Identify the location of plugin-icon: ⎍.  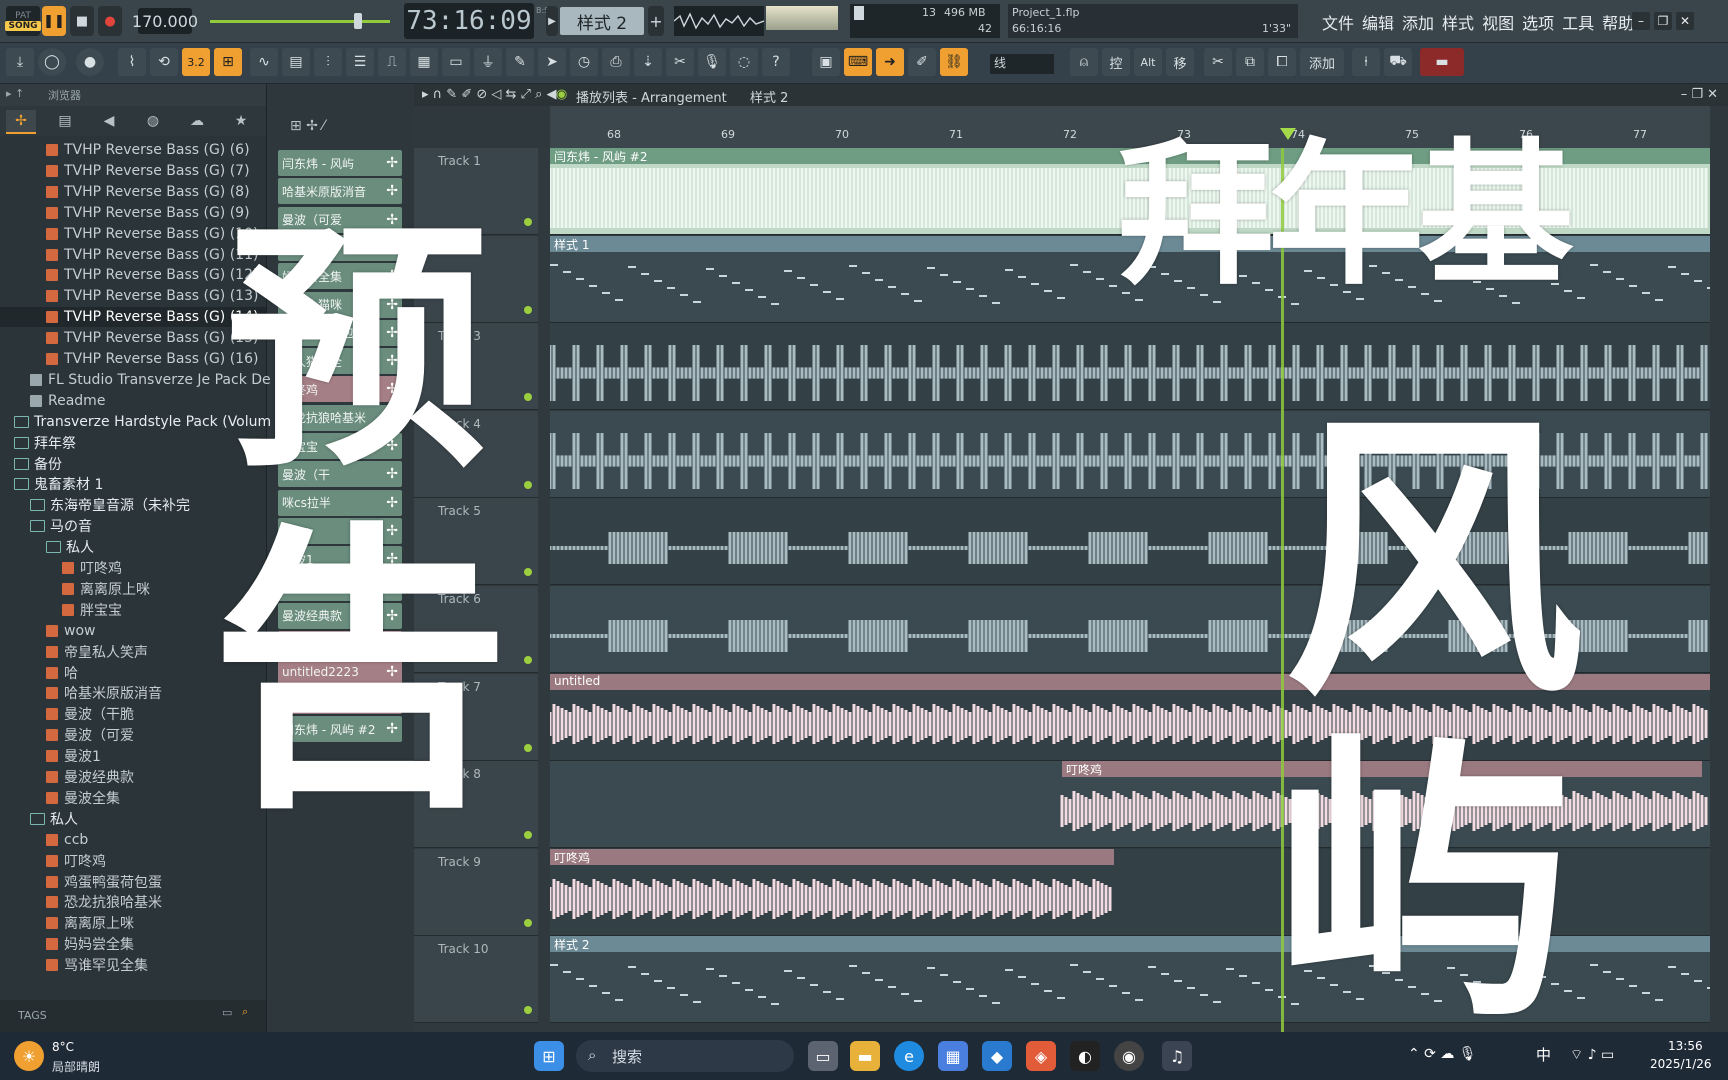
(392, 62).